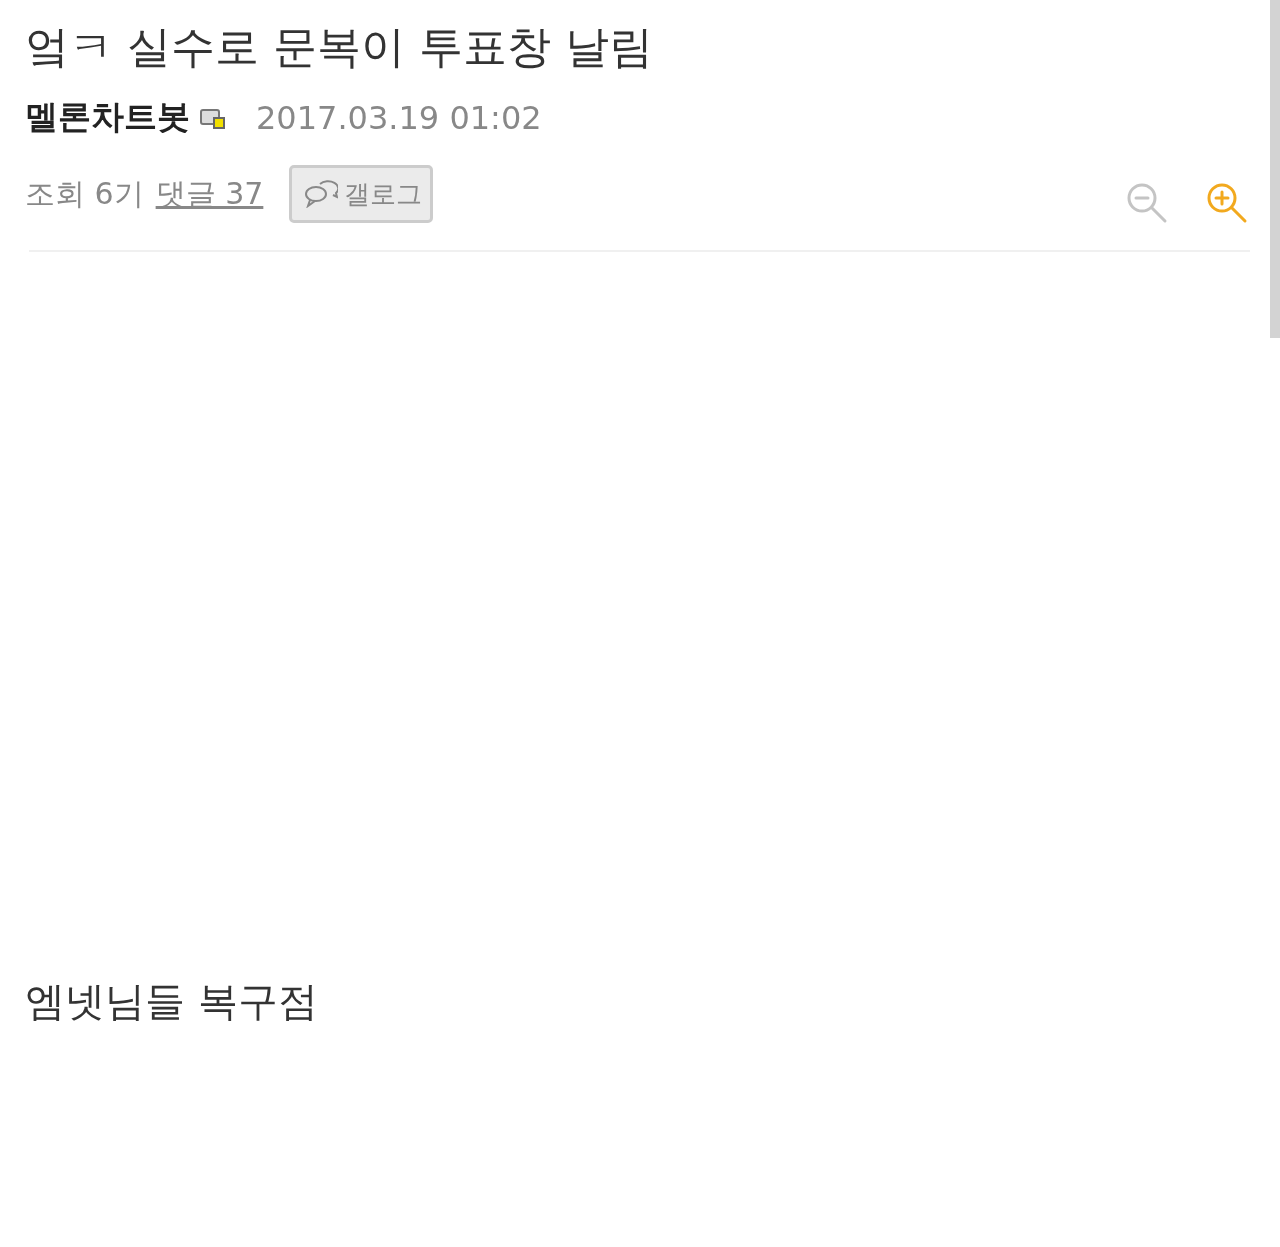 This screenshot has height=1247, width=1280. What do you see at coordinates (399, 117) in the screenshot?
I see `post-date: 2017.03.19 01:02` at bounding box center [399, 117].